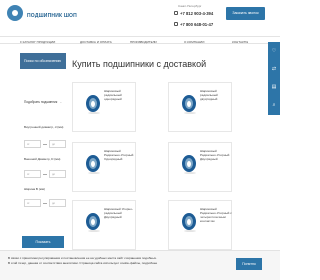  What do you see at coordinates (57, 144) in the screenshot?
I see `inner-diameter-to-input: до` at bounding box center [57, 144].